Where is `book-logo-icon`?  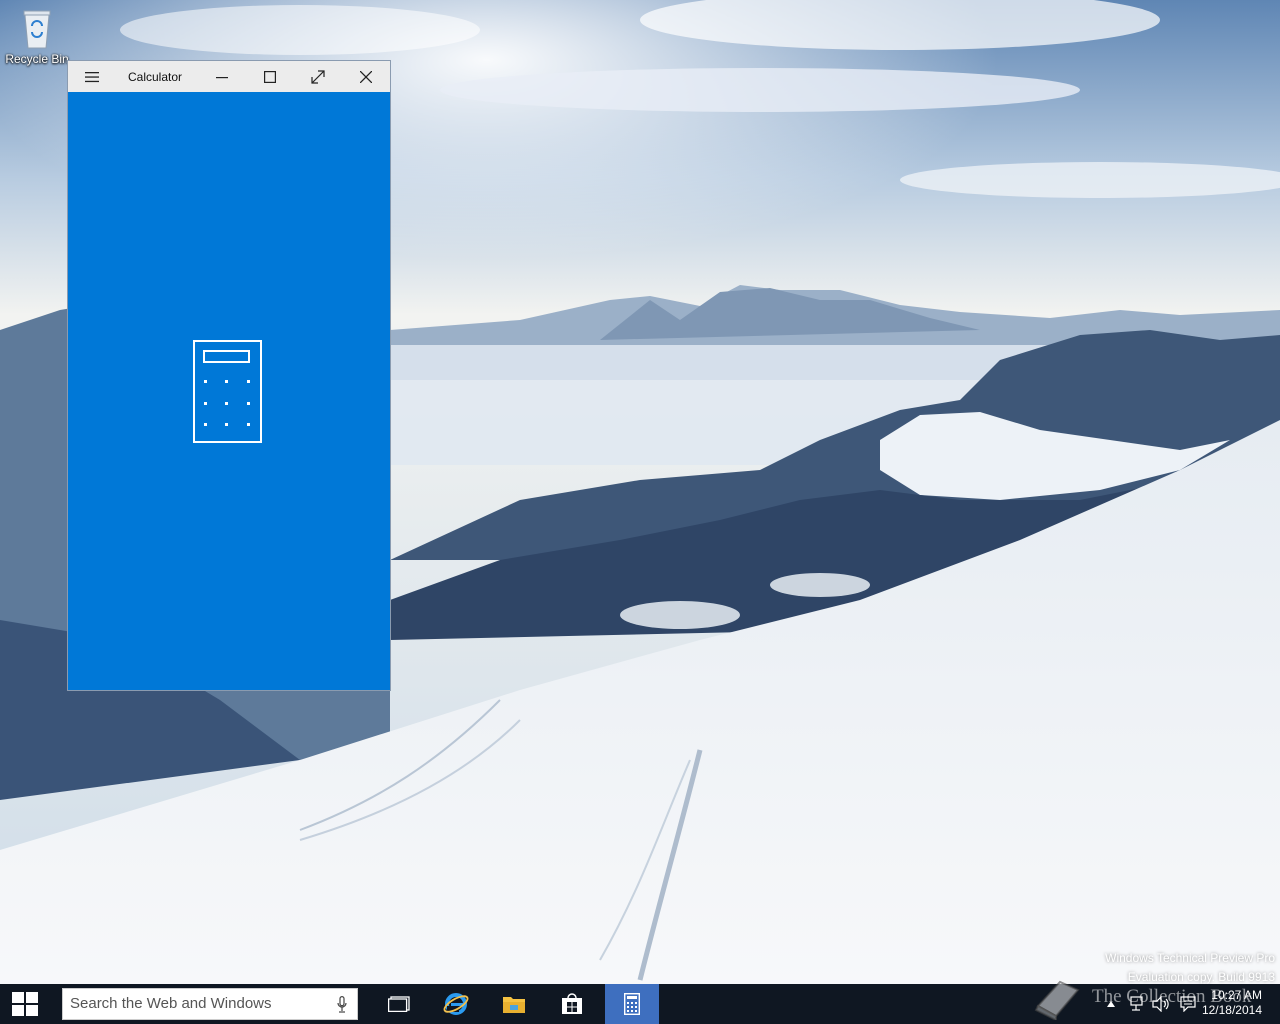
book-logo-icon is located at coordinates (1057, 1000).